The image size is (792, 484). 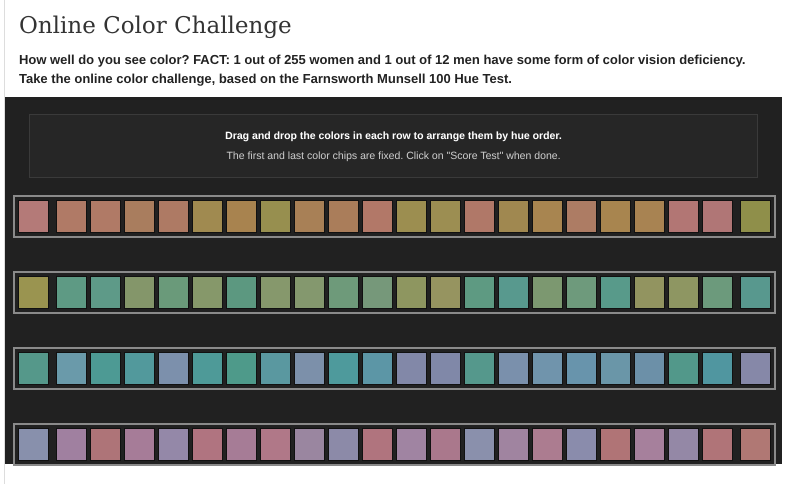 What do you see at coordinates (382, 60) in the screenshot?
I see `intro-text: How well do you see color? FACT: 1 out of 255 women and 1 out of 12 men have some form of color vision deficiency.` at bounding box center [382, 60].